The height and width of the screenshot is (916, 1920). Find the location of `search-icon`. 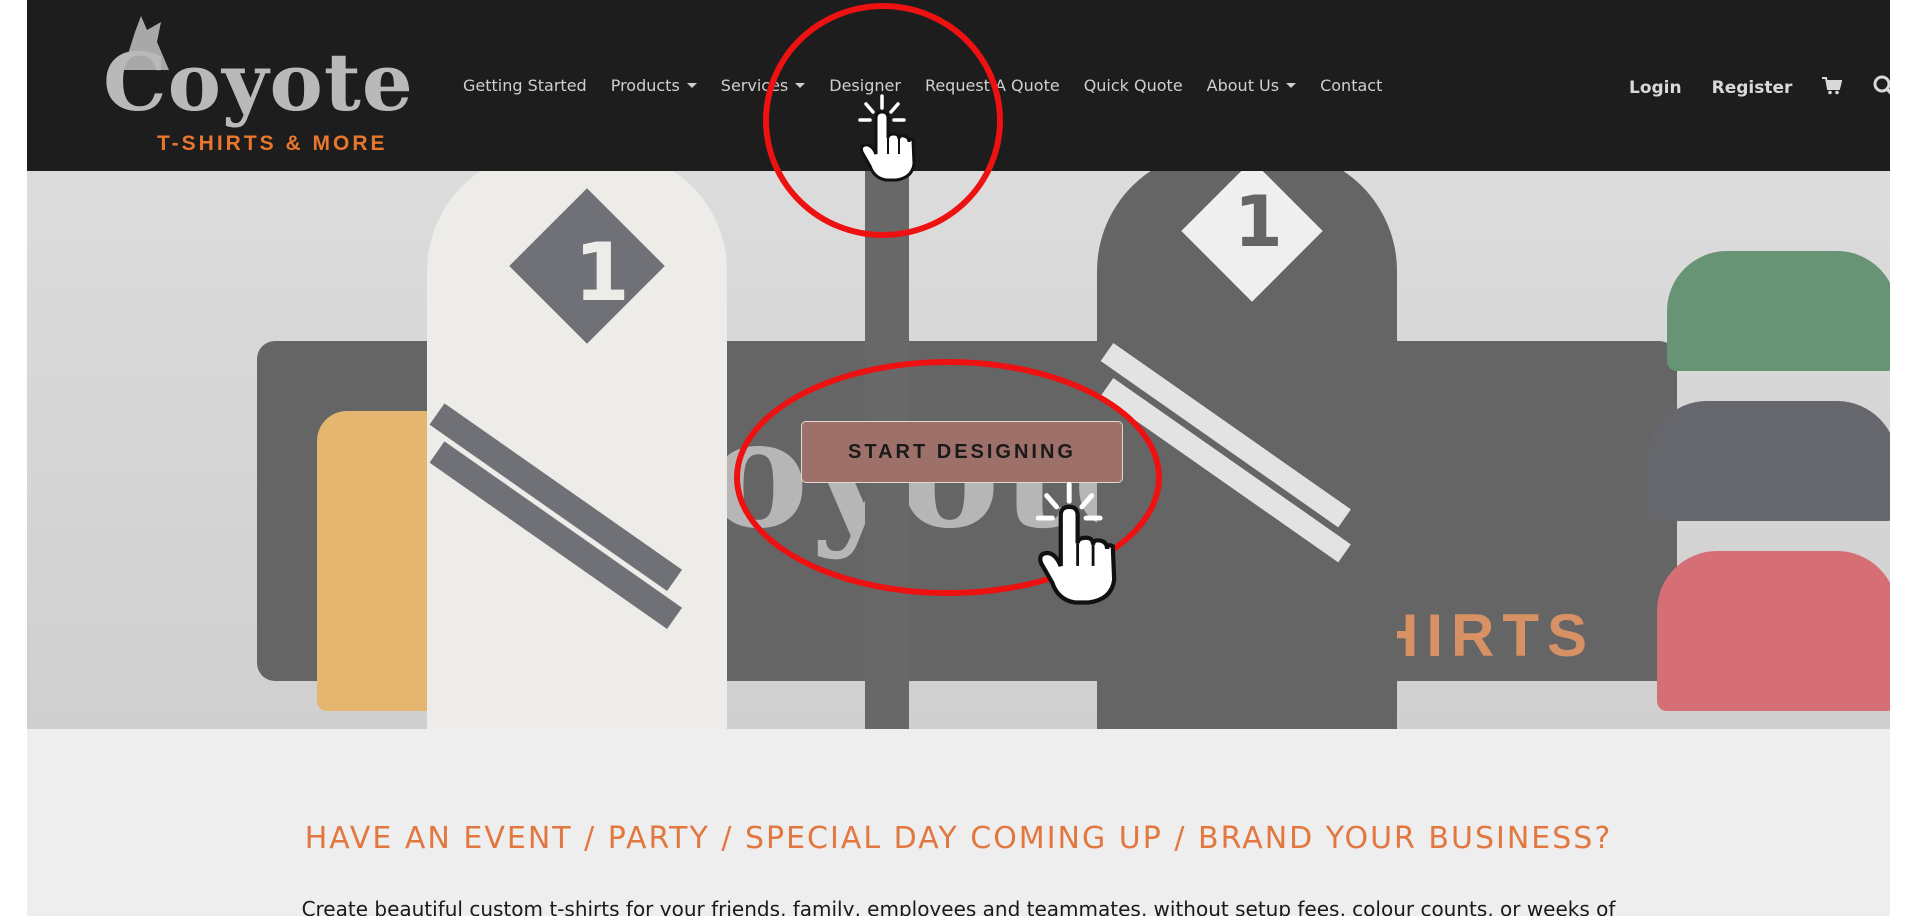

search-icon is located at coordinates (1881, 88).